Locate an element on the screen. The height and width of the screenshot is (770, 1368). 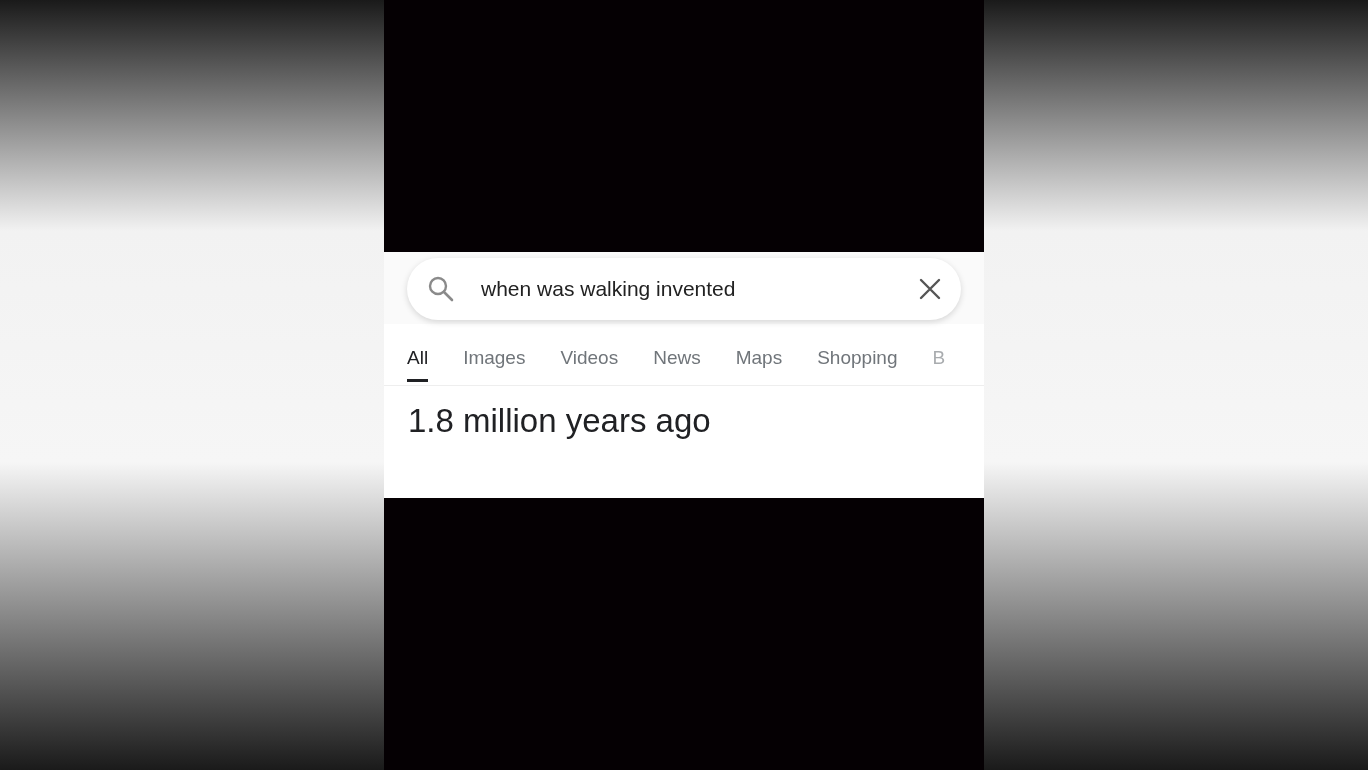
search-query: when was walking invented is located at coordinates (608, 289).